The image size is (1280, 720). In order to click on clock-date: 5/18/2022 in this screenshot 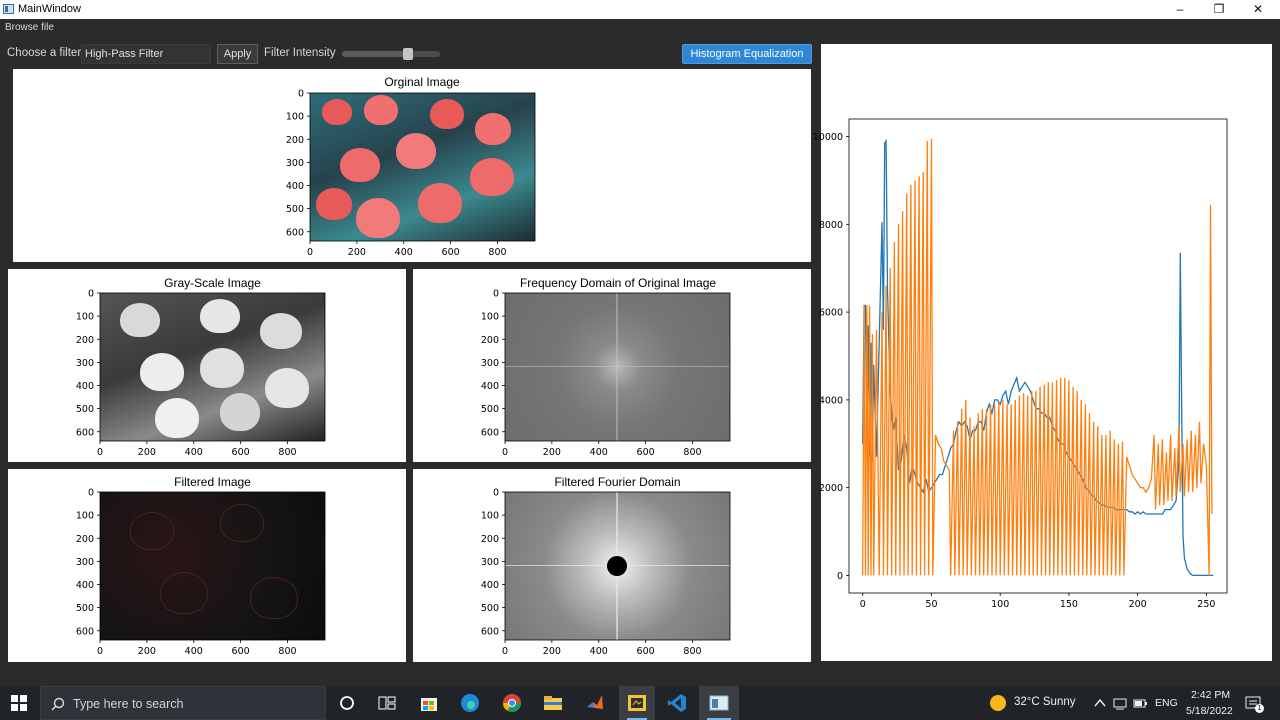, I will do `click(1209, 711)`.